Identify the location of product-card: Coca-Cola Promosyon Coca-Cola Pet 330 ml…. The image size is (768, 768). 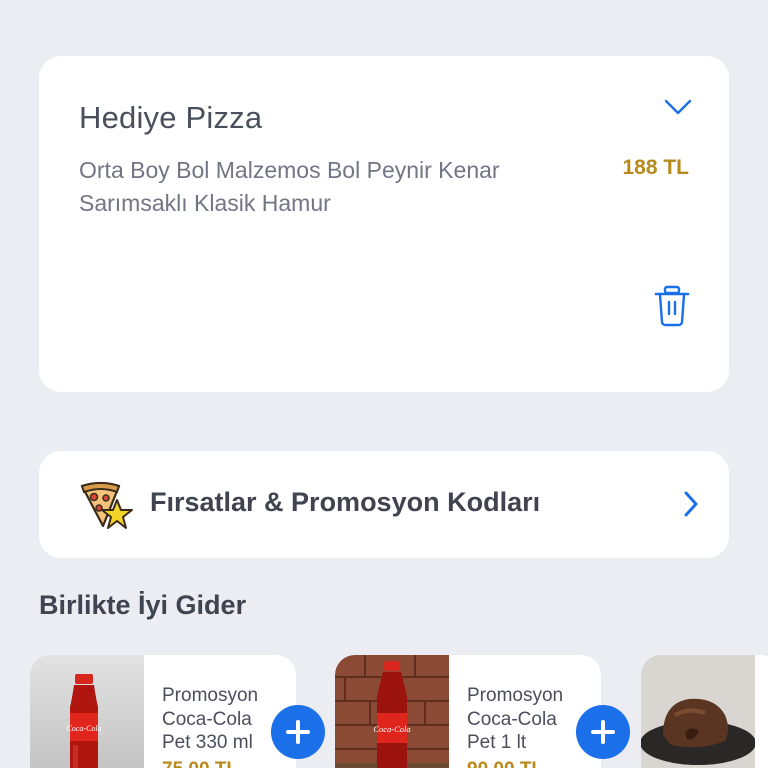
(163, 711).